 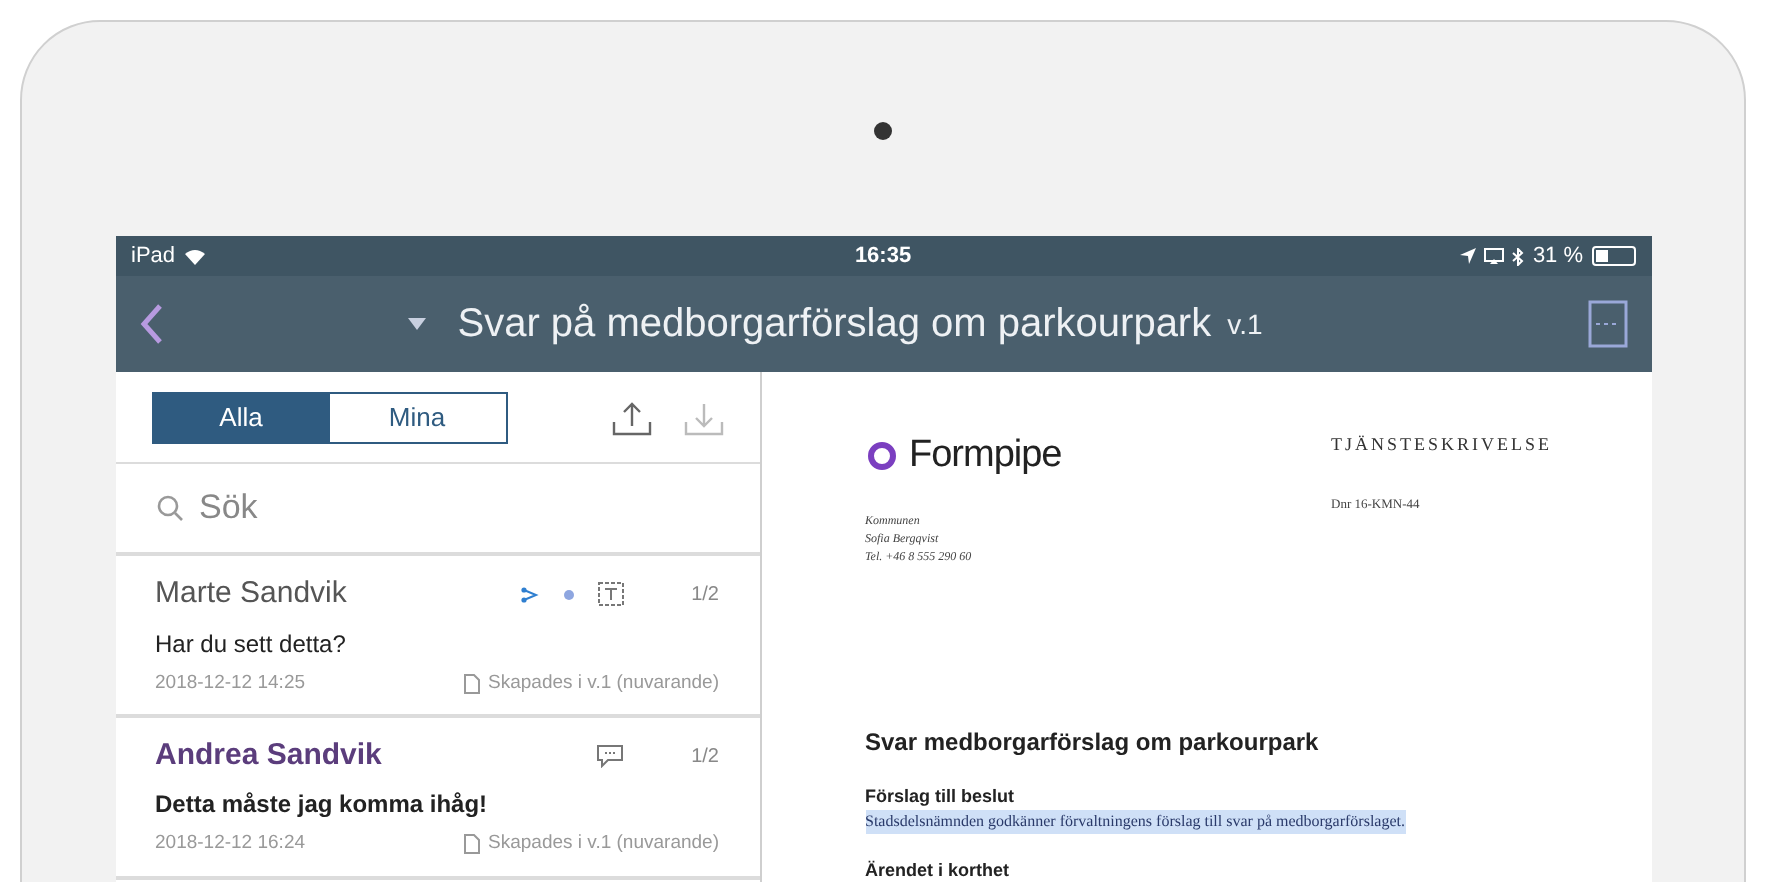 What do you see at coordinates (251, 594) in the screenshot?
I see `comment-author: Marte Sandvik` at bounding box center [251, 594].